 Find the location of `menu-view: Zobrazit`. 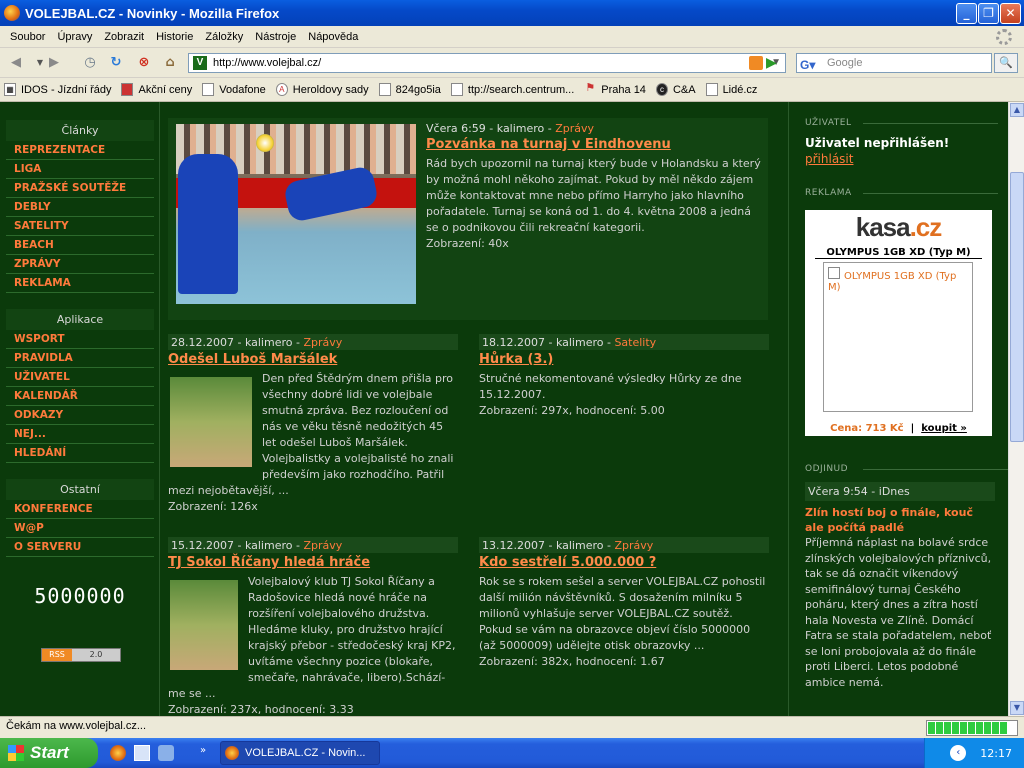

menu-view: Zobrazit is located at coordinates (124, 37).